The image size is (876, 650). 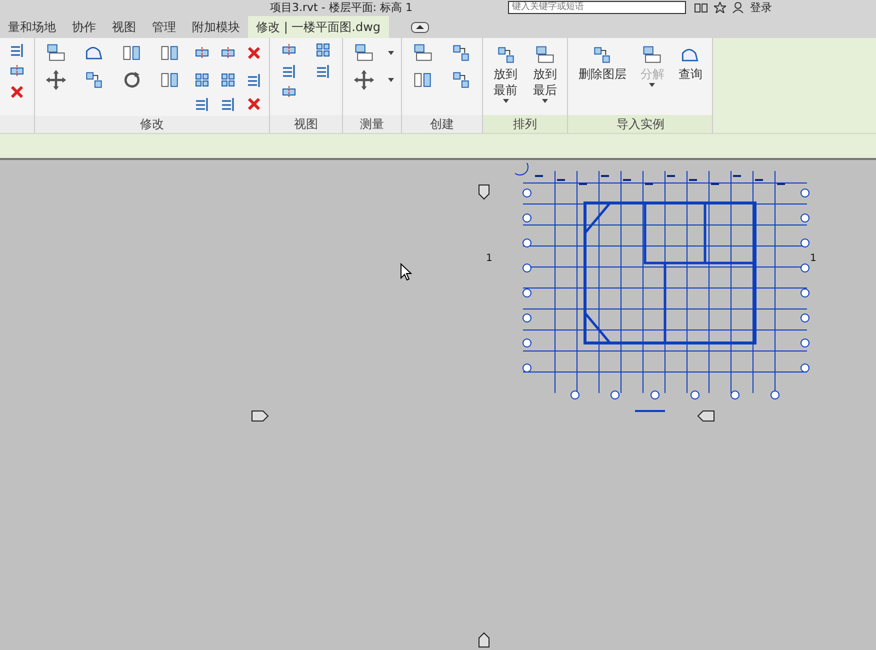 What do you see at coordinates (216, 27) in the screenshot?
I see `ribbon-tab: 附加模块` at bounding box center [216, 27].